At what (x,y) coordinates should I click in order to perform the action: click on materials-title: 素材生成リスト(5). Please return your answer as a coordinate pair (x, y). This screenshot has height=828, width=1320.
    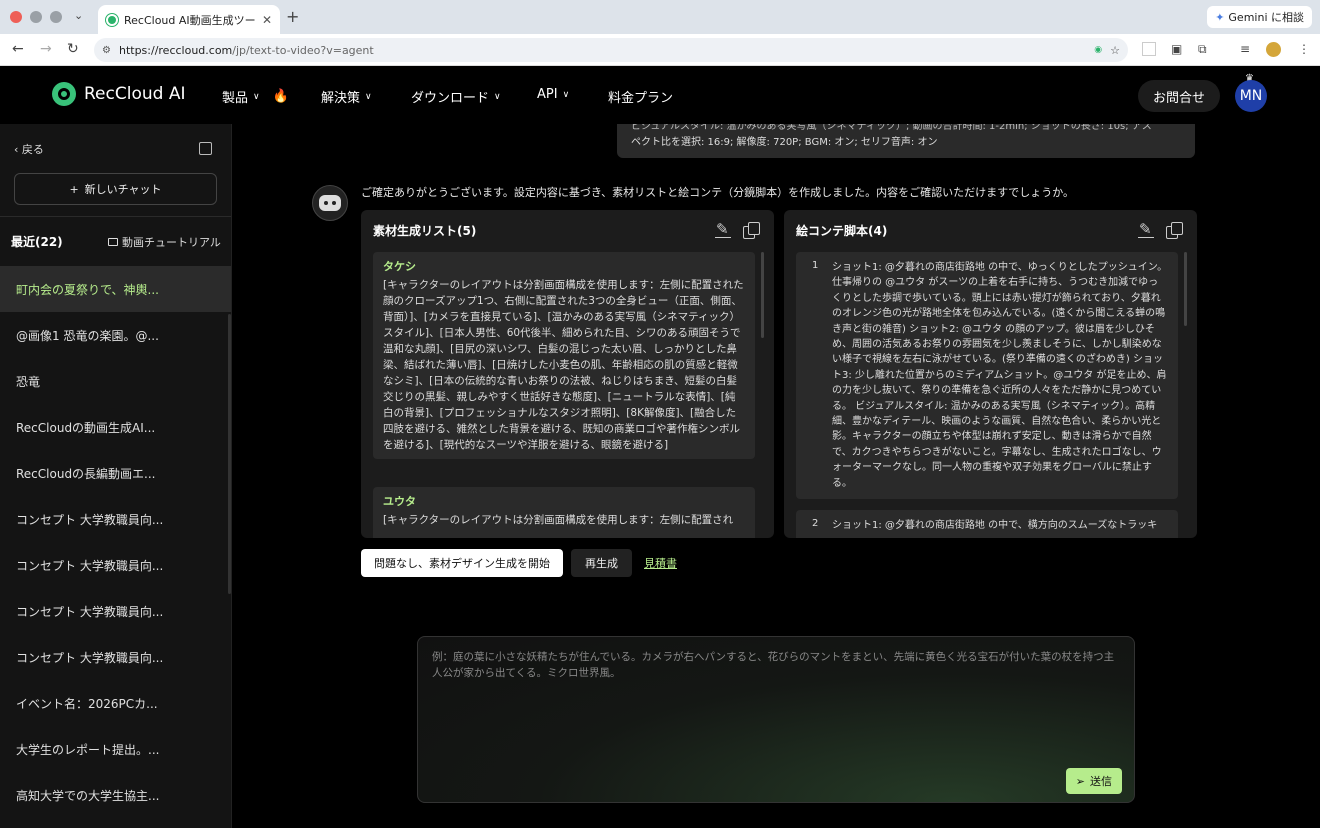
    Looking at the image, I should click on (425, 231).